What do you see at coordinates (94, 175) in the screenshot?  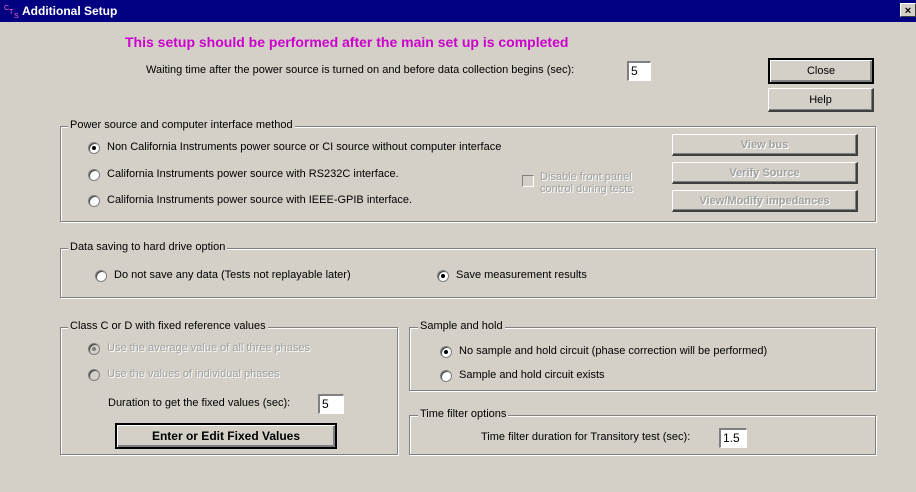 I see `radio-ci-rs232c` at bounding box center [94, 175].